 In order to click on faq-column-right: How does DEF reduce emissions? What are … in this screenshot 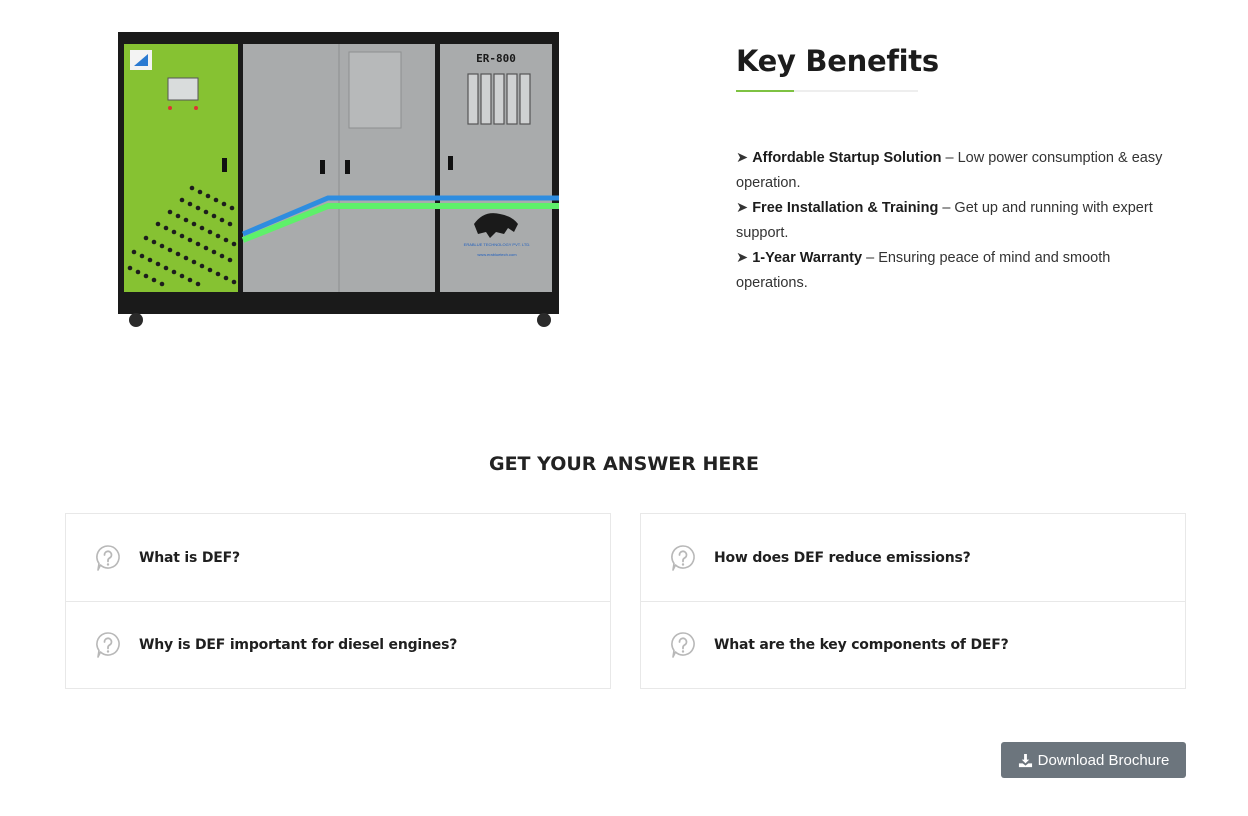, I will do `click(913, 601)`.